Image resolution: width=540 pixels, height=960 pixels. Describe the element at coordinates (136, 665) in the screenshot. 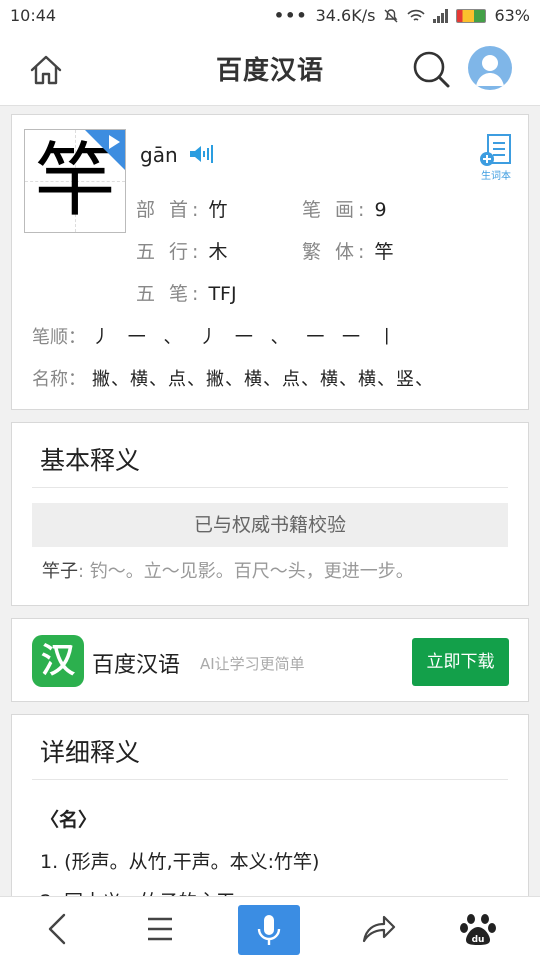

I see `app-name: 百度汉语` at that location.